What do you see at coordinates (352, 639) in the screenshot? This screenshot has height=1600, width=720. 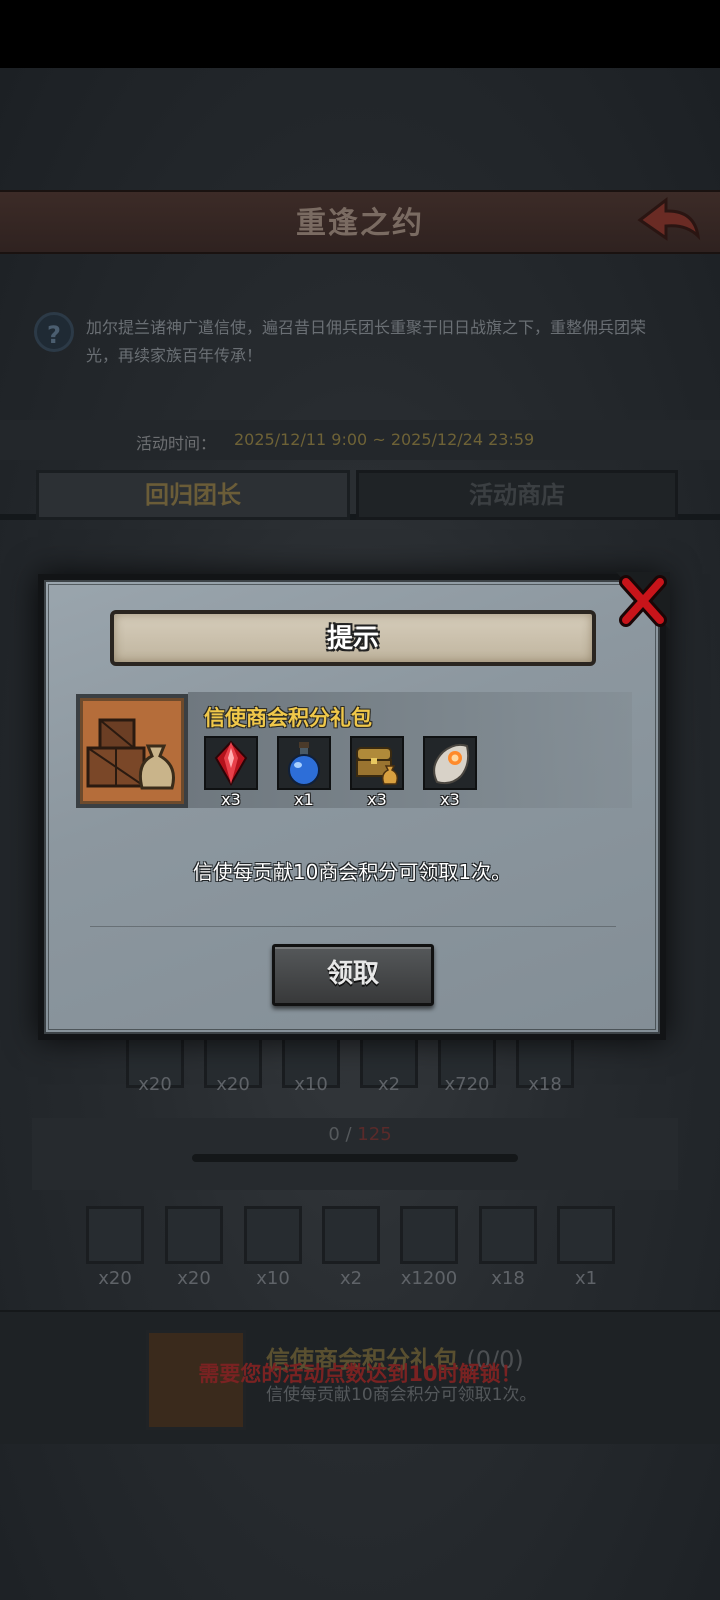 I see `dialog-title: 提示` at bounding box center [352, 639].